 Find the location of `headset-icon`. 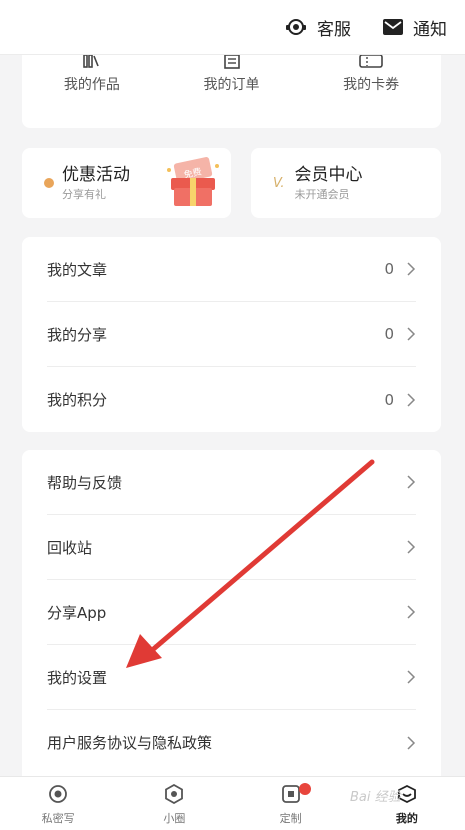

headset-icon is located at coordinates (296, 27).